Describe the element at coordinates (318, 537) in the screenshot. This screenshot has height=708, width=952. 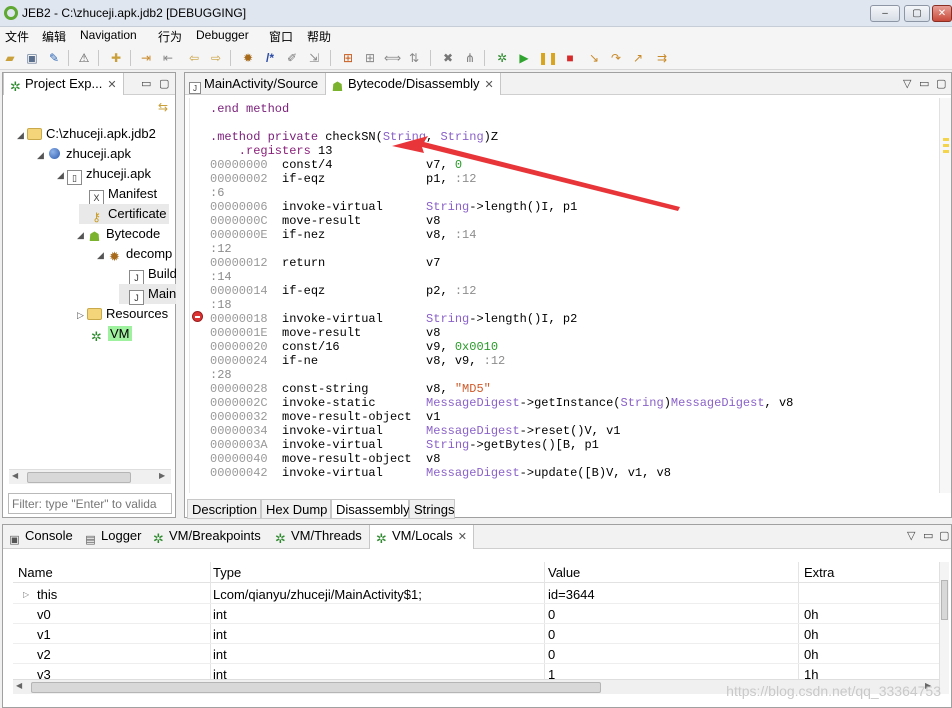
I see `tab-vm-threads: ✲ VM/Threads` at that location.